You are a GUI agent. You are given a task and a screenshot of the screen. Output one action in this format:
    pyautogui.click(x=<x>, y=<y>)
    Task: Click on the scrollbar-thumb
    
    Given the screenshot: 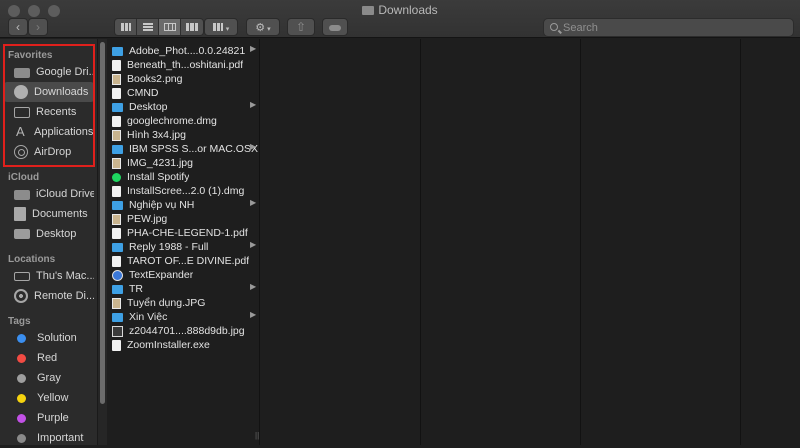 What is the action you would take?
    pyautogui.click(x=102, y=223)
    